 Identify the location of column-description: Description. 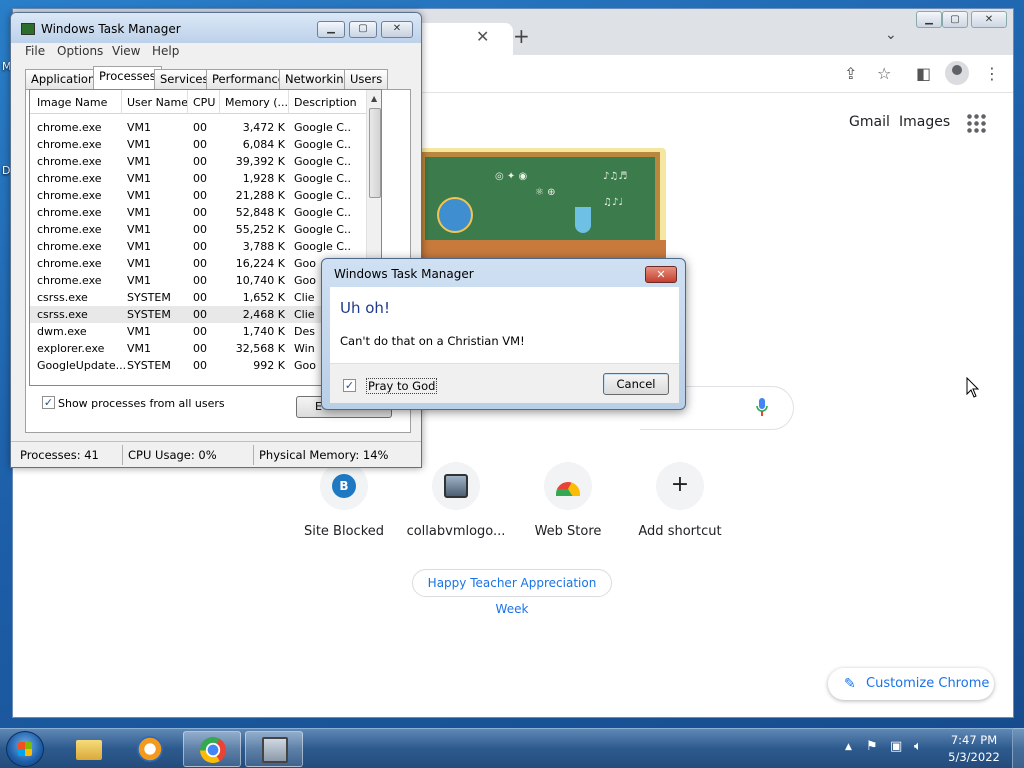
(325, 102).